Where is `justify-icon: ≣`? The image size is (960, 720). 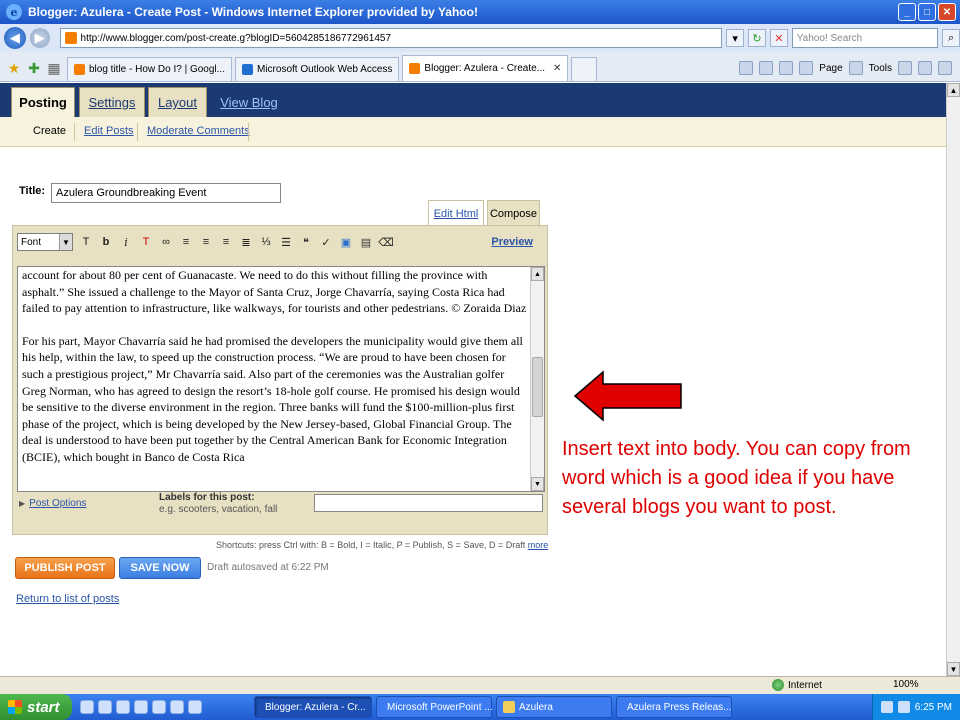
justify-icon: ≣ is located at coordinates (246, 242).